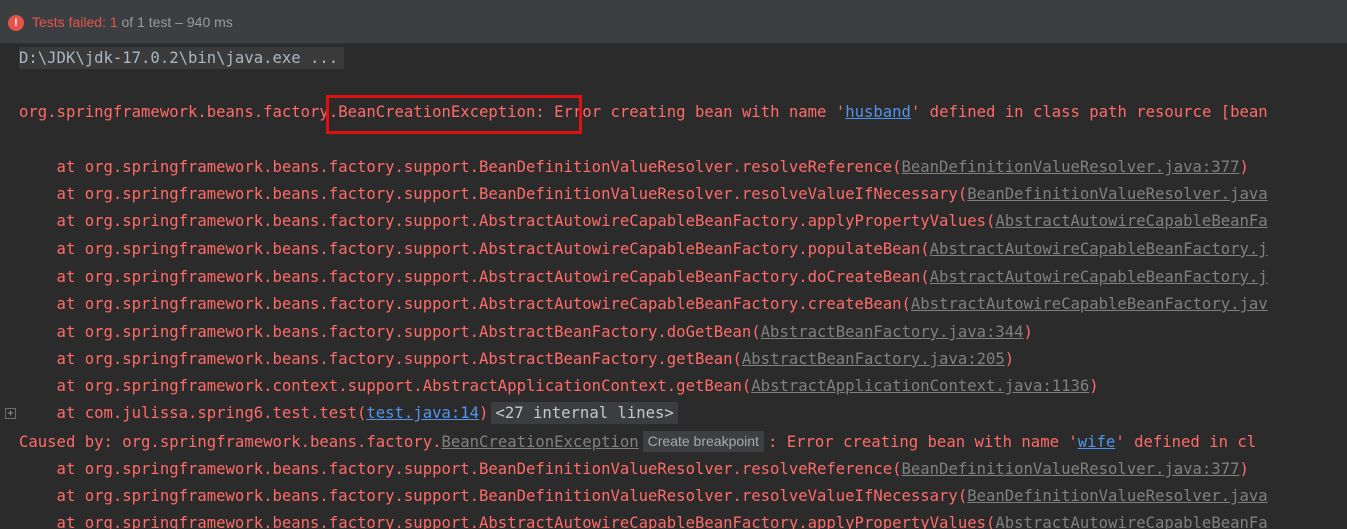 This screenshot has height=529, width=1347. I want to click on caused-by-message-end: ' defined in cl, so click(1186, 442).